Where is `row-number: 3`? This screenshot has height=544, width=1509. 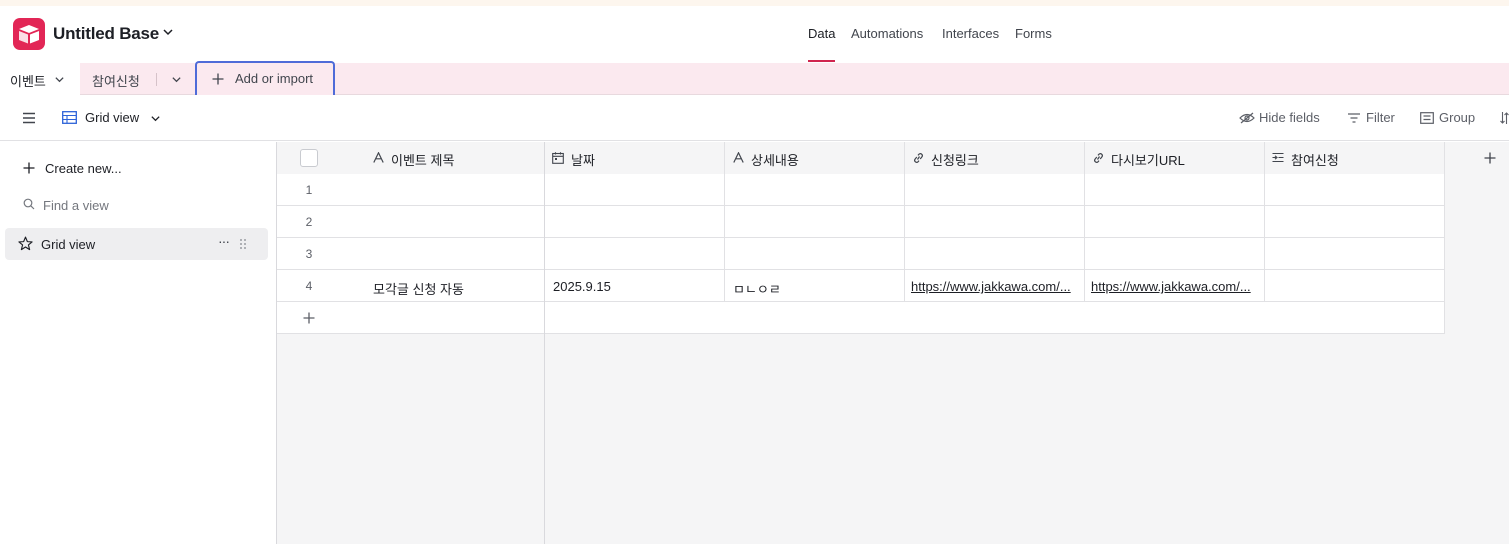 row-number: 3 is located at coordinates (309, 254).